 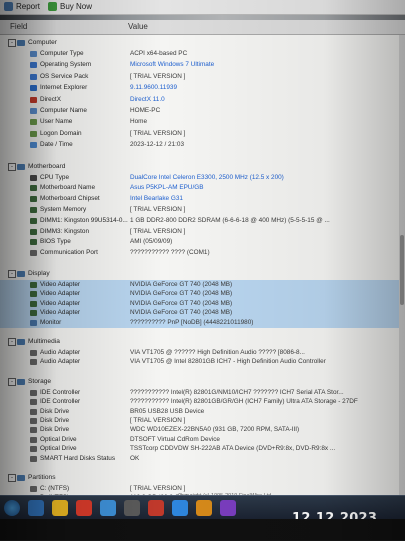 I want to click on section-motherboard: - Motherboard, so click(x=202, y=167).